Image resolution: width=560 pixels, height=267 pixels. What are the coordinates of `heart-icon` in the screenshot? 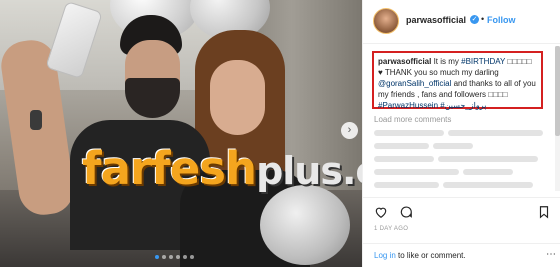 It's located at (381, 212).